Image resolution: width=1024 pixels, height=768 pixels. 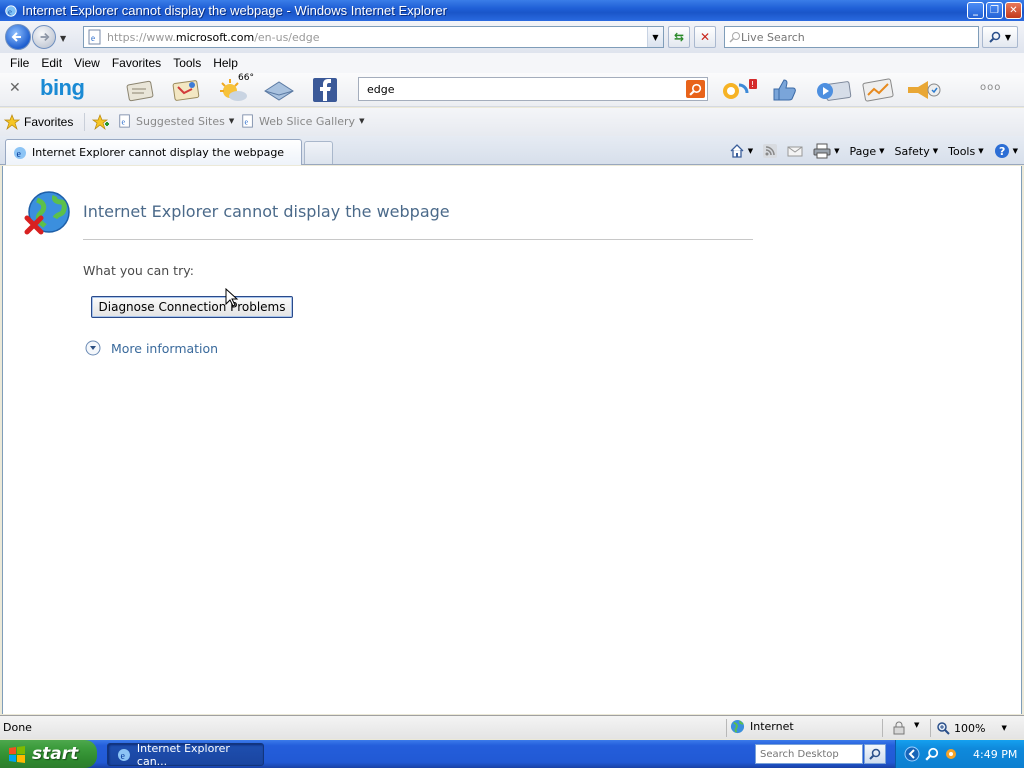 What do you see at coordinates (187, 63) in the screenshot?
I see `menu-tools: Tools` at bounding box center [187, 63].